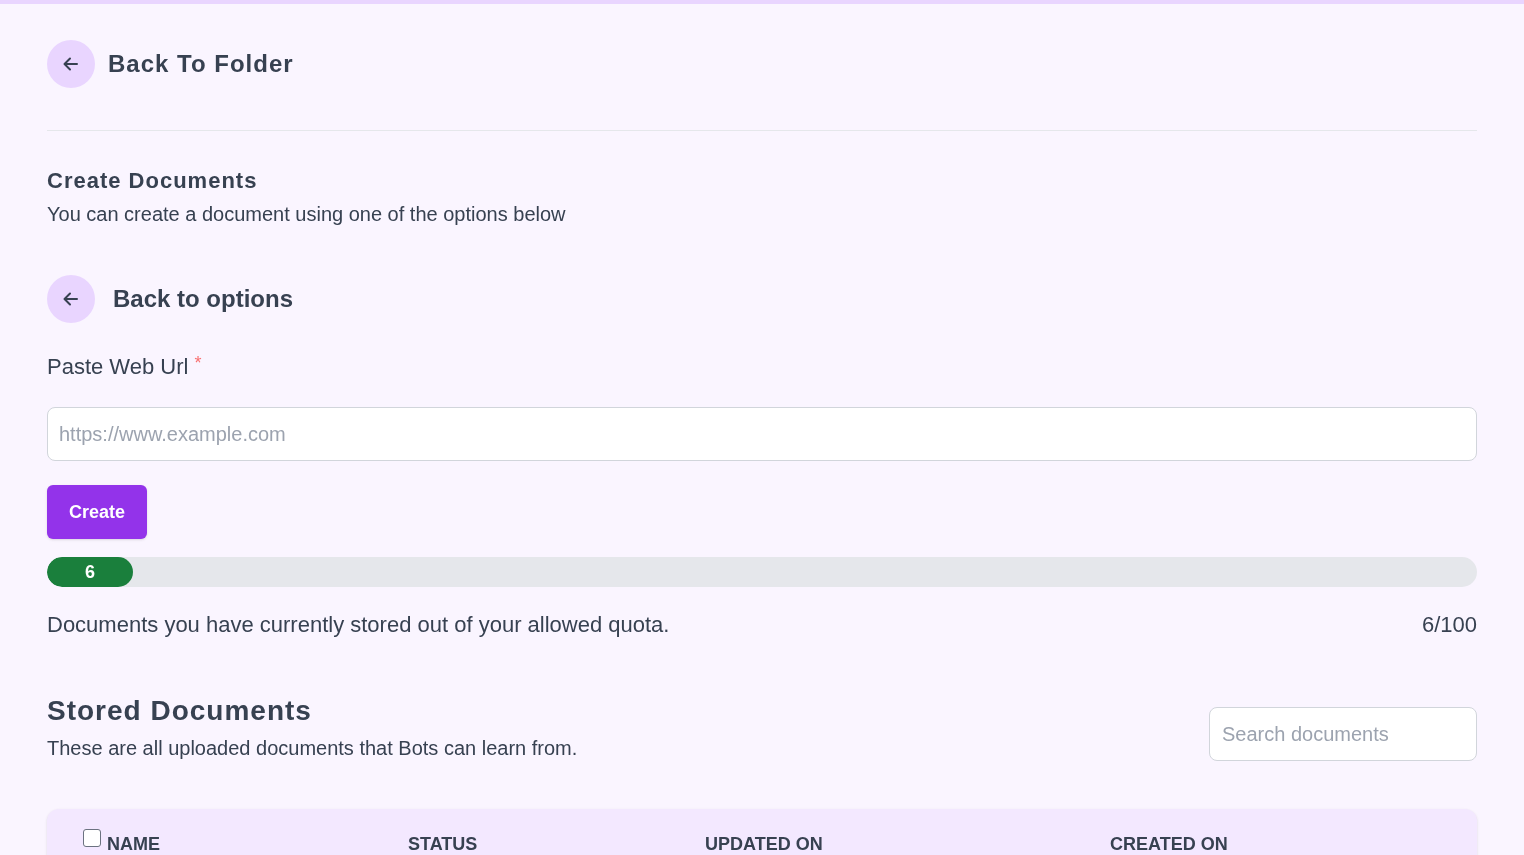 This screenshot has width=1524, height=855. What do you see at coordinates (152, 181) in the screenshot?
I see `section-title: Create Documents` at bounding box center [152, 181].